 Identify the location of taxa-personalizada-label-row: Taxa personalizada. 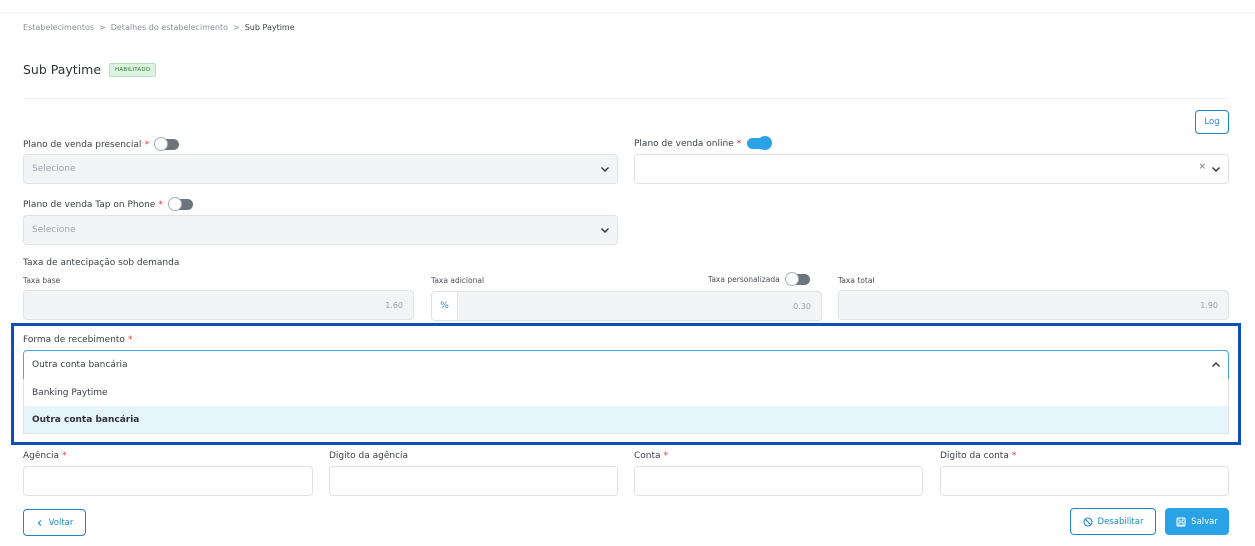
(759, 279).